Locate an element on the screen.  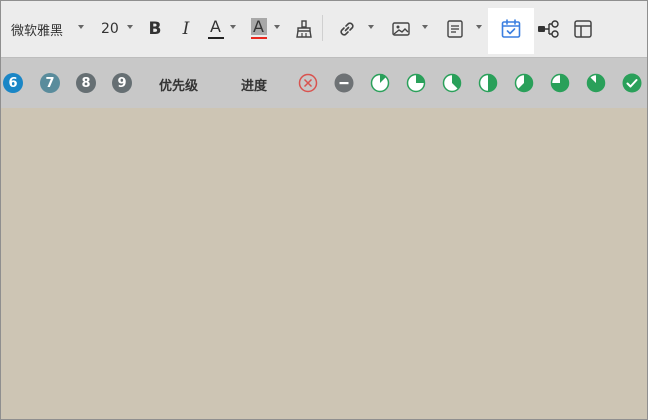
priority-6-marker: 6 is located at coordinates (13, 83).